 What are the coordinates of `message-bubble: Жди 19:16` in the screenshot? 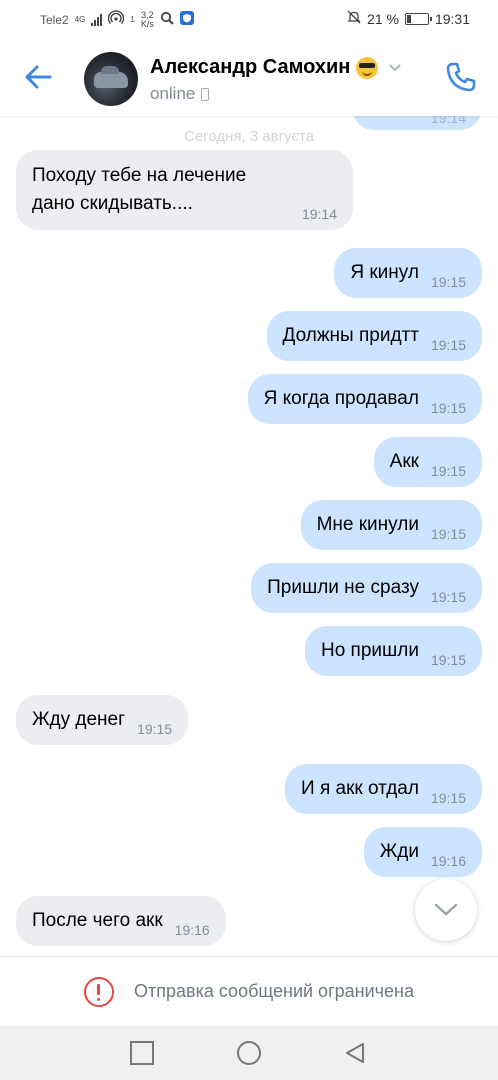 It's located at (422, 852).